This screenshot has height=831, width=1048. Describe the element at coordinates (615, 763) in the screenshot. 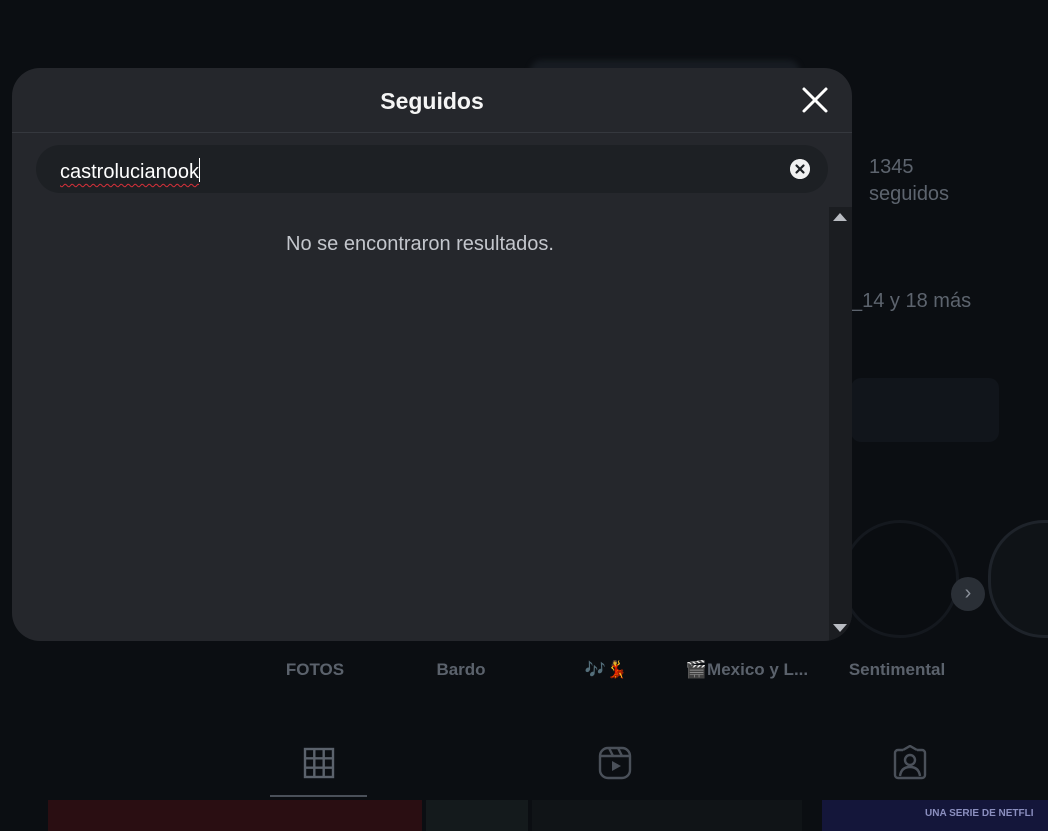

I see `reels-icon` at that location.